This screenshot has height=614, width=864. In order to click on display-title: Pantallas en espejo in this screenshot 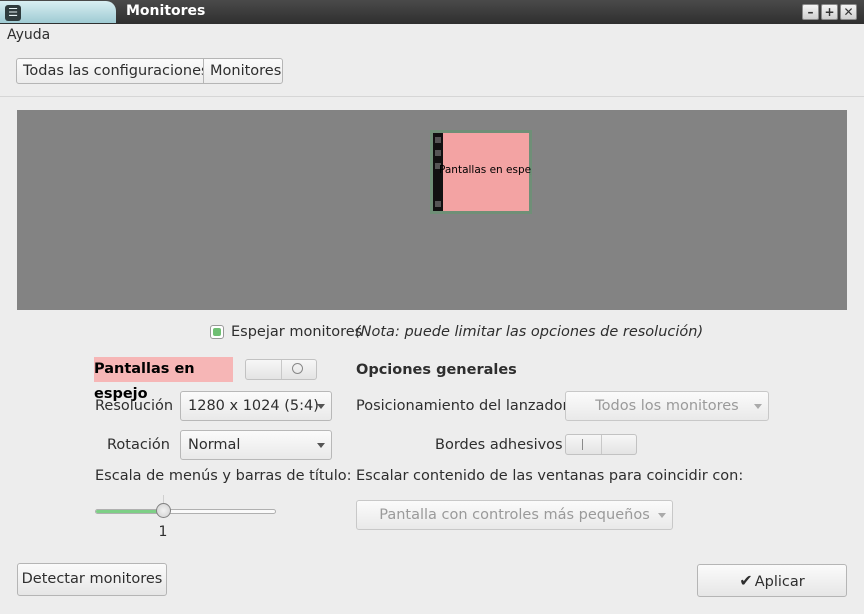, I will do `click(163, 379)`.